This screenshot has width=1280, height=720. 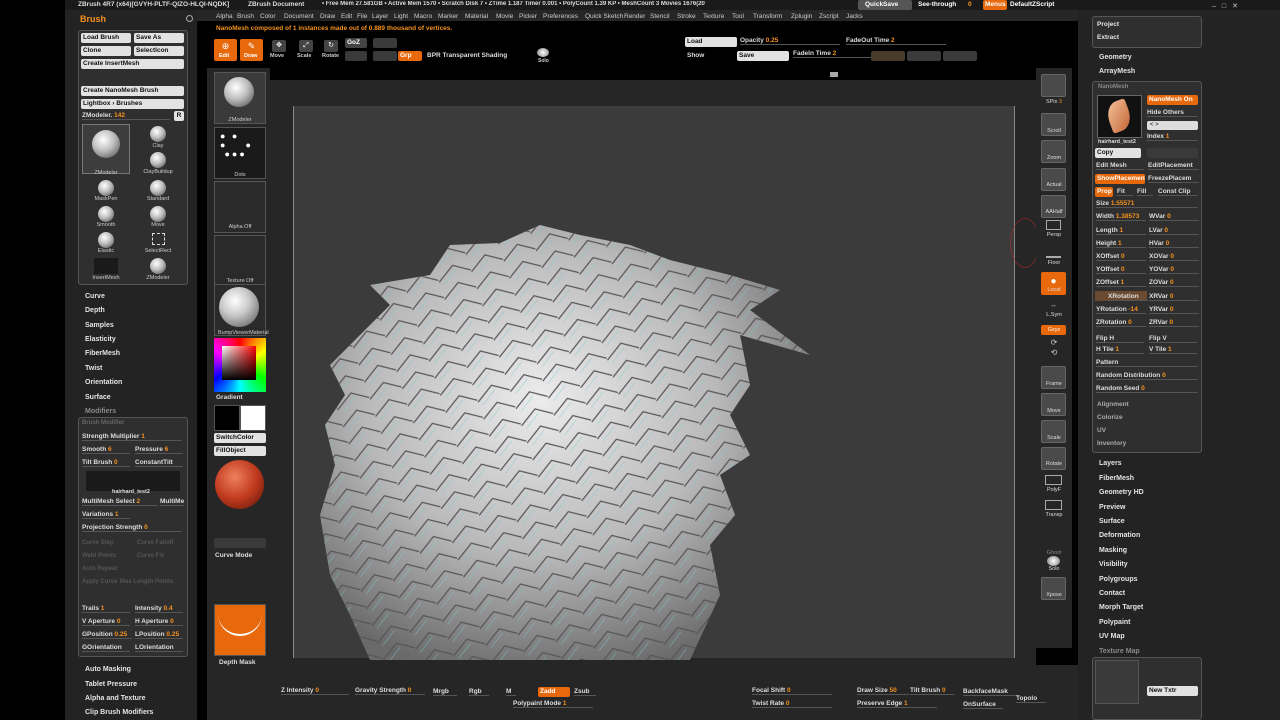 I want to click on spix-icon, so click(x=1053, y=85).